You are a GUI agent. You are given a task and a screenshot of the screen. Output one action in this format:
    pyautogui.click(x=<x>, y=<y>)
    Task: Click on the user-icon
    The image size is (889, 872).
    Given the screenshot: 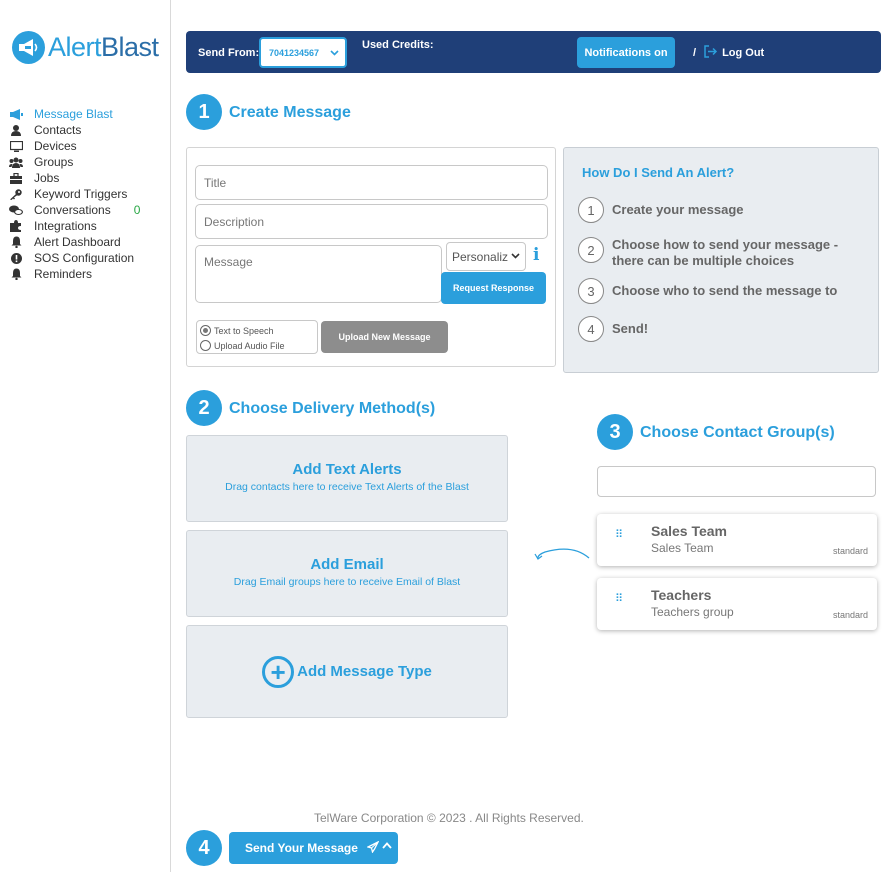 What is the action you would take?
    pyautogui.click(x=16, y=130)
    